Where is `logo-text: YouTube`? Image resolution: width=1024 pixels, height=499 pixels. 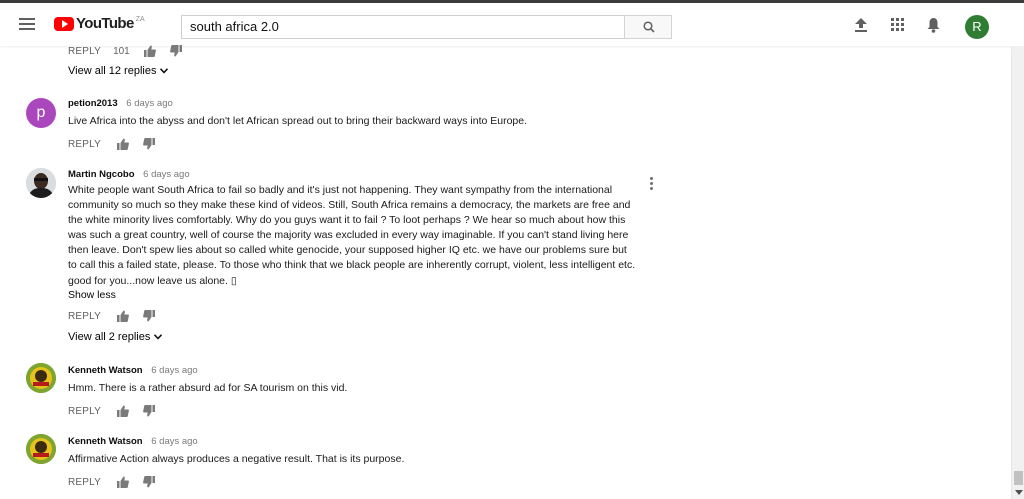 logo-text: YouTube is located at coordinates (105, 23).